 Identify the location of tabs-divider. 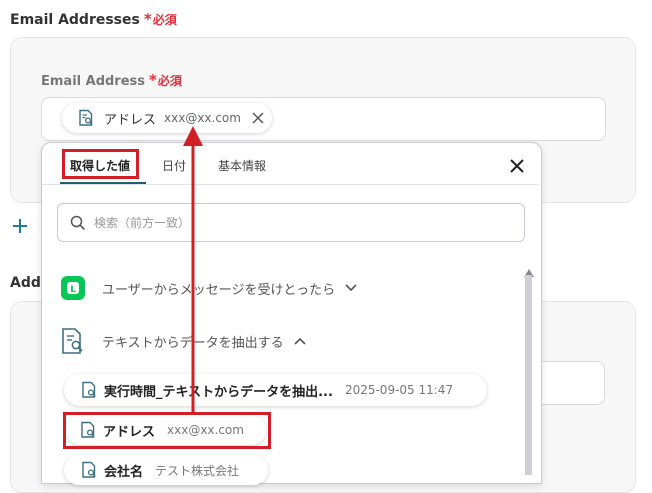
(290, 184).